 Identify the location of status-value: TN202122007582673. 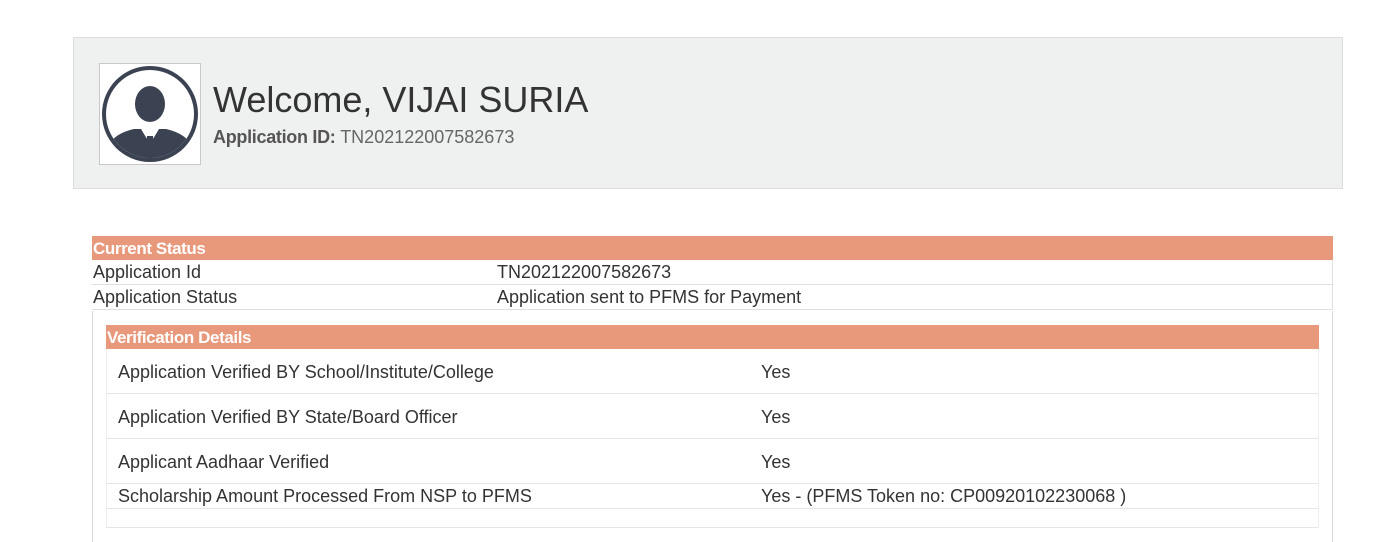
(584, 272).